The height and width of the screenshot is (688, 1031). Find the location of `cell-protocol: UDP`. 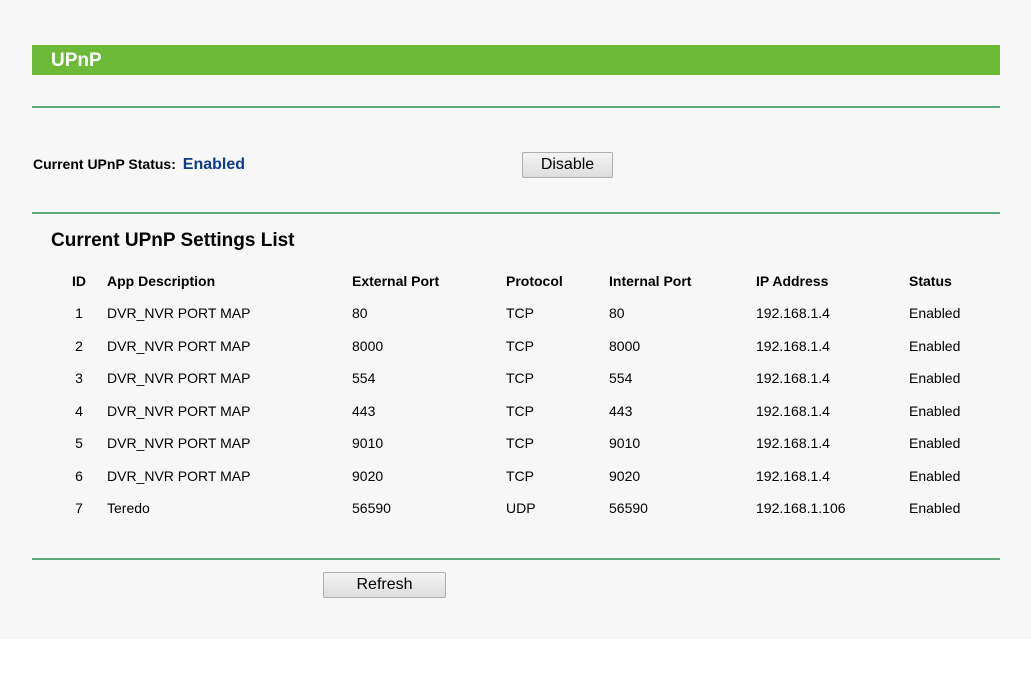

cell-protocol: UDP is located at coordinates (521, 508).